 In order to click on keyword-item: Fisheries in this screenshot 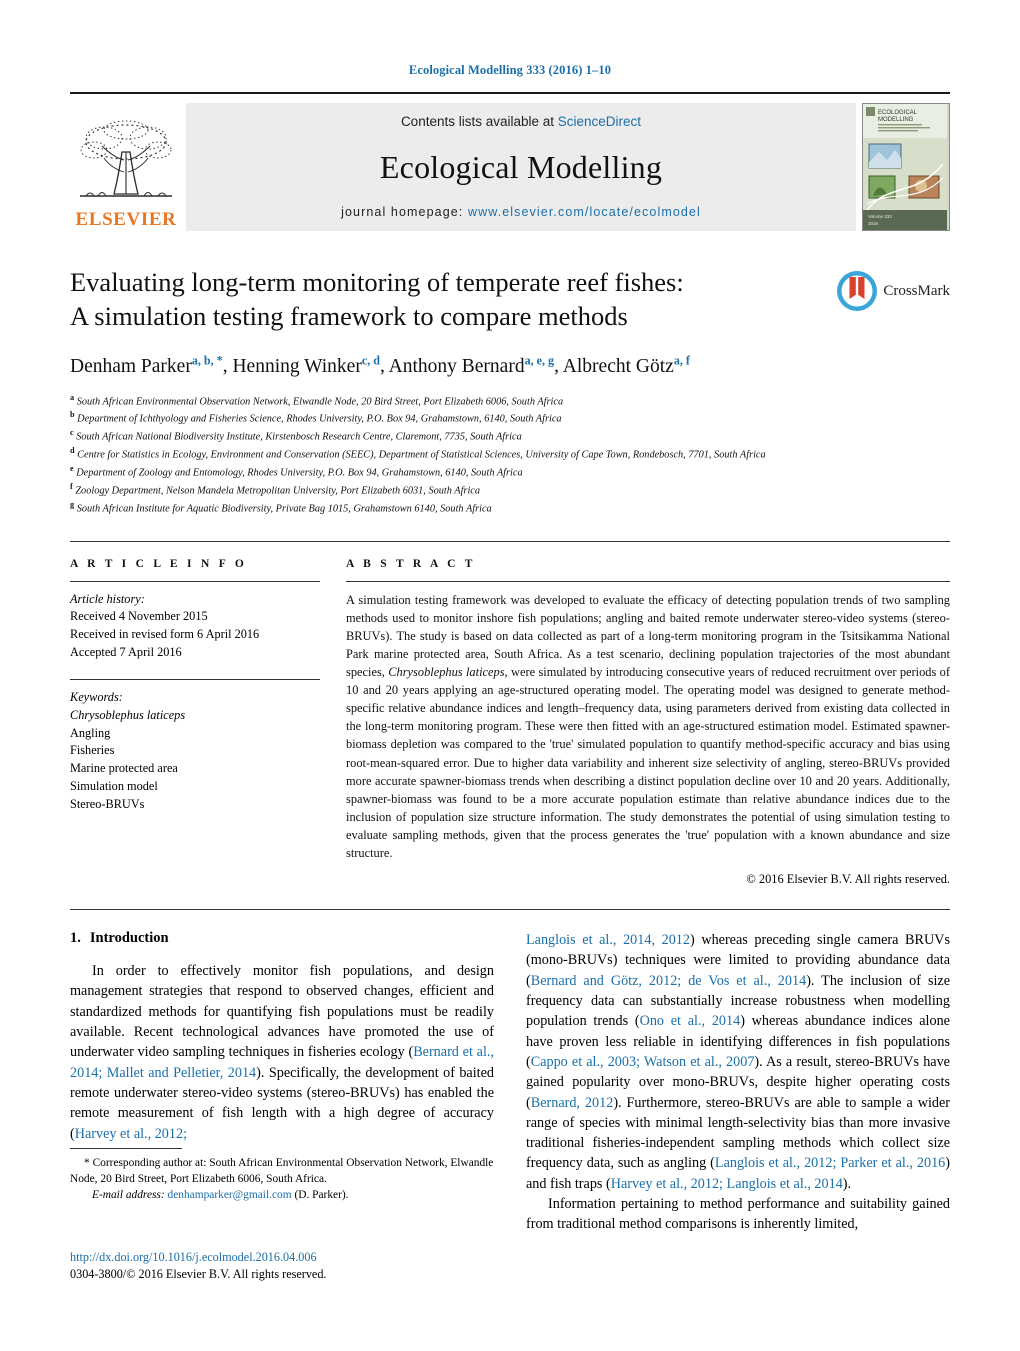, I will do `click(92, 750)`.